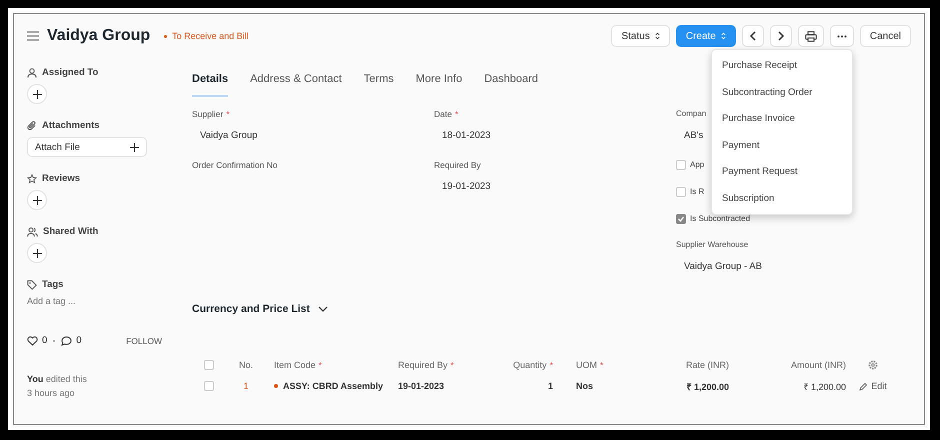  Describe the element at coordinates (457, 165) in the screenshot. I see `field-label: Required By` at that location.